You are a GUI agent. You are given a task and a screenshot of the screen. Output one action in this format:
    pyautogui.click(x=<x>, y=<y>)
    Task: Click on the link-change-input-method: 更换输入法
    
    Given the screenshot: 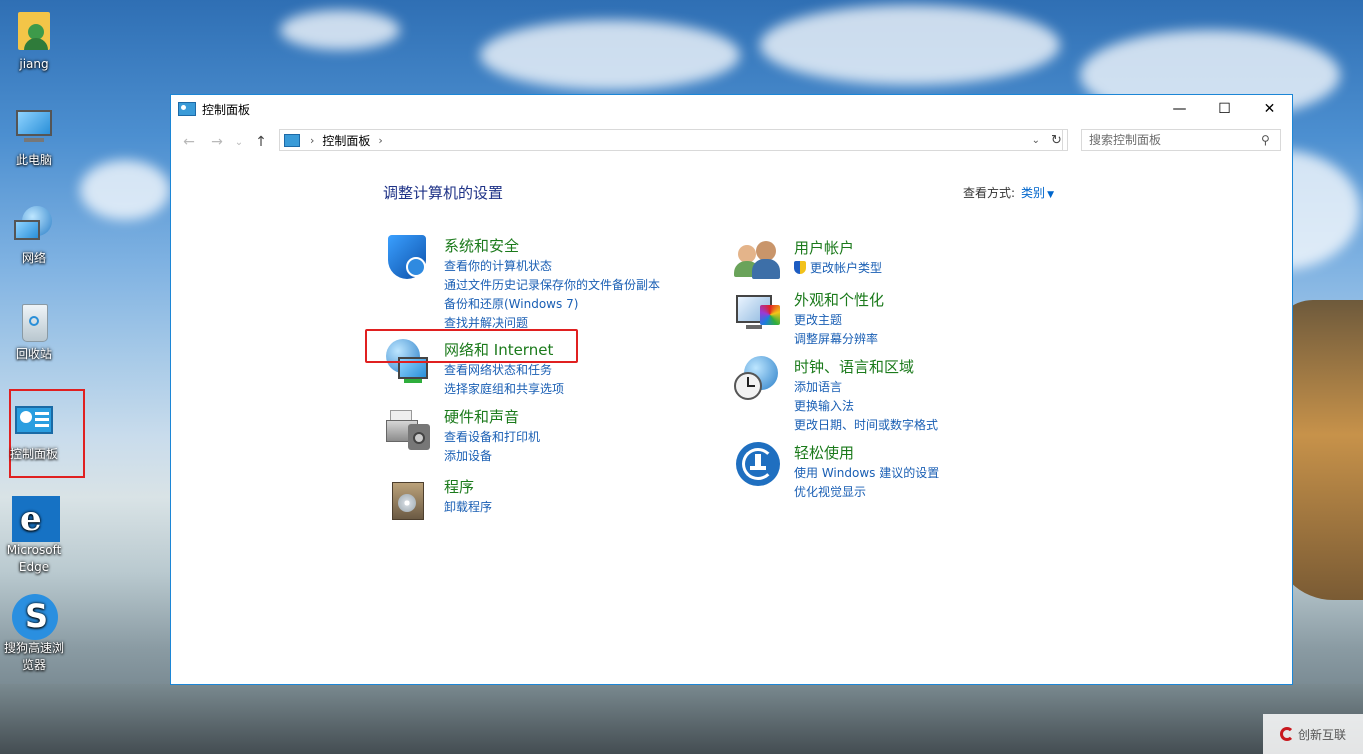 What is the action you would take?
    pyautogui.click(x=866, y=406)
    